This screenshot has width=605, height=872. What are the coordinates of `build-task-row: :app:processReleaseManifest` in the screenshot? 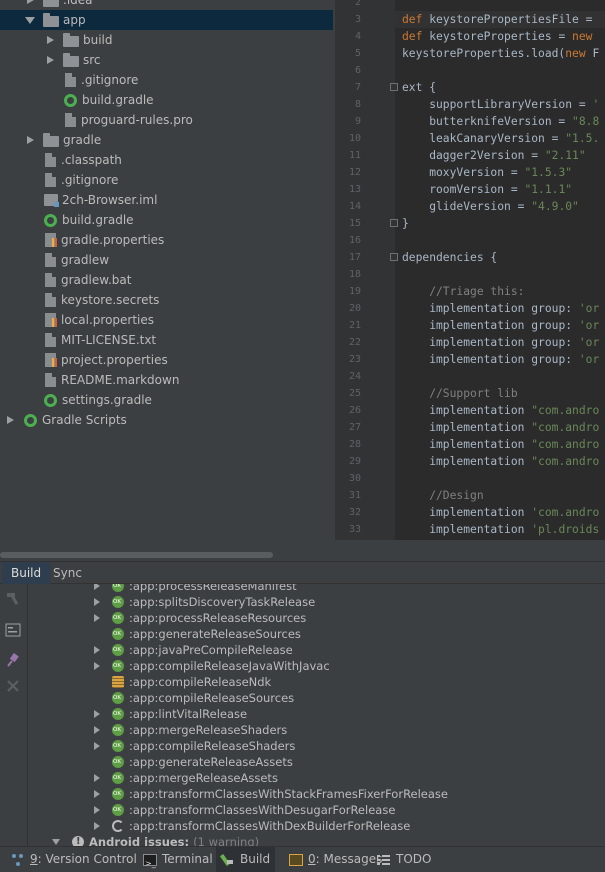 It's located at (194, 589).